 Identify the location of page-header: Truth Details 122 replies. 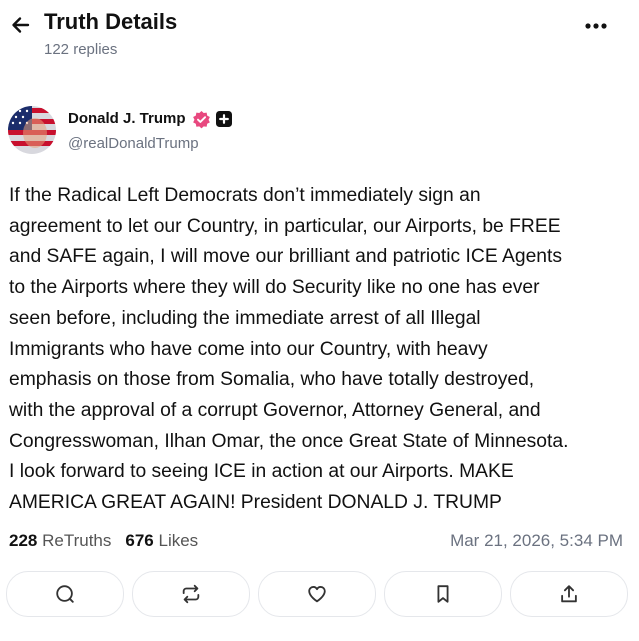
(319, 35).